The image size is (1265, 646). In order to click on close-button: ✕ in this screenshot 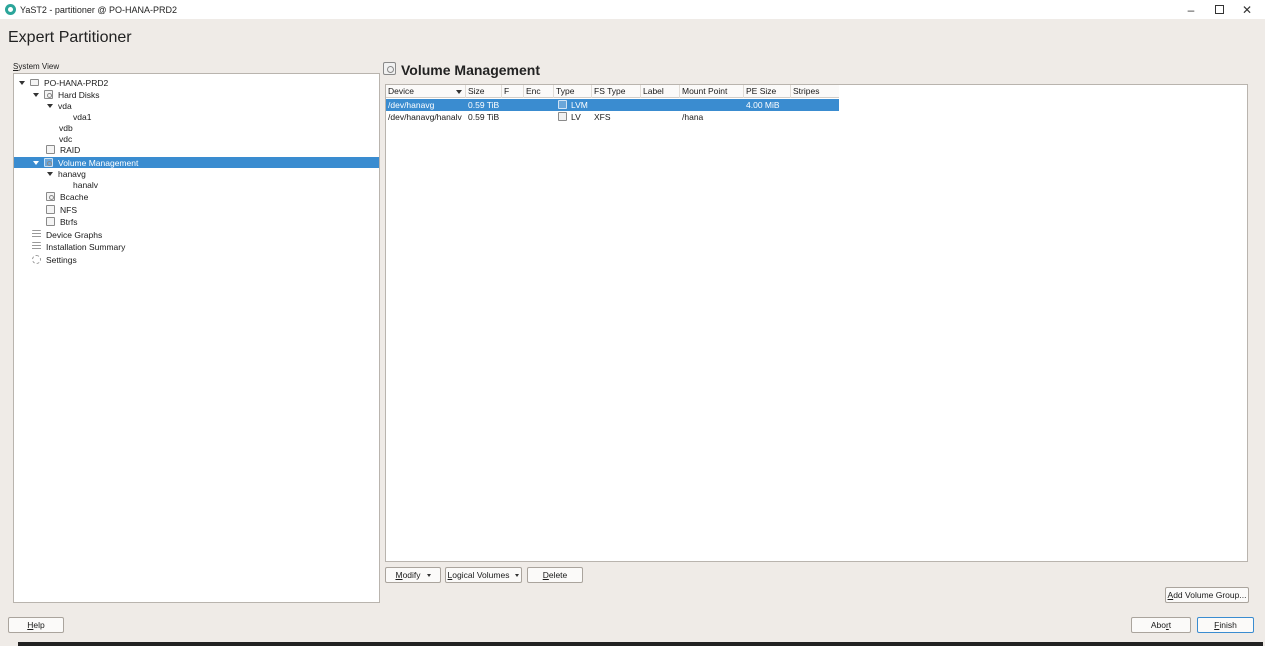, I will do `click(1247, 9)`.